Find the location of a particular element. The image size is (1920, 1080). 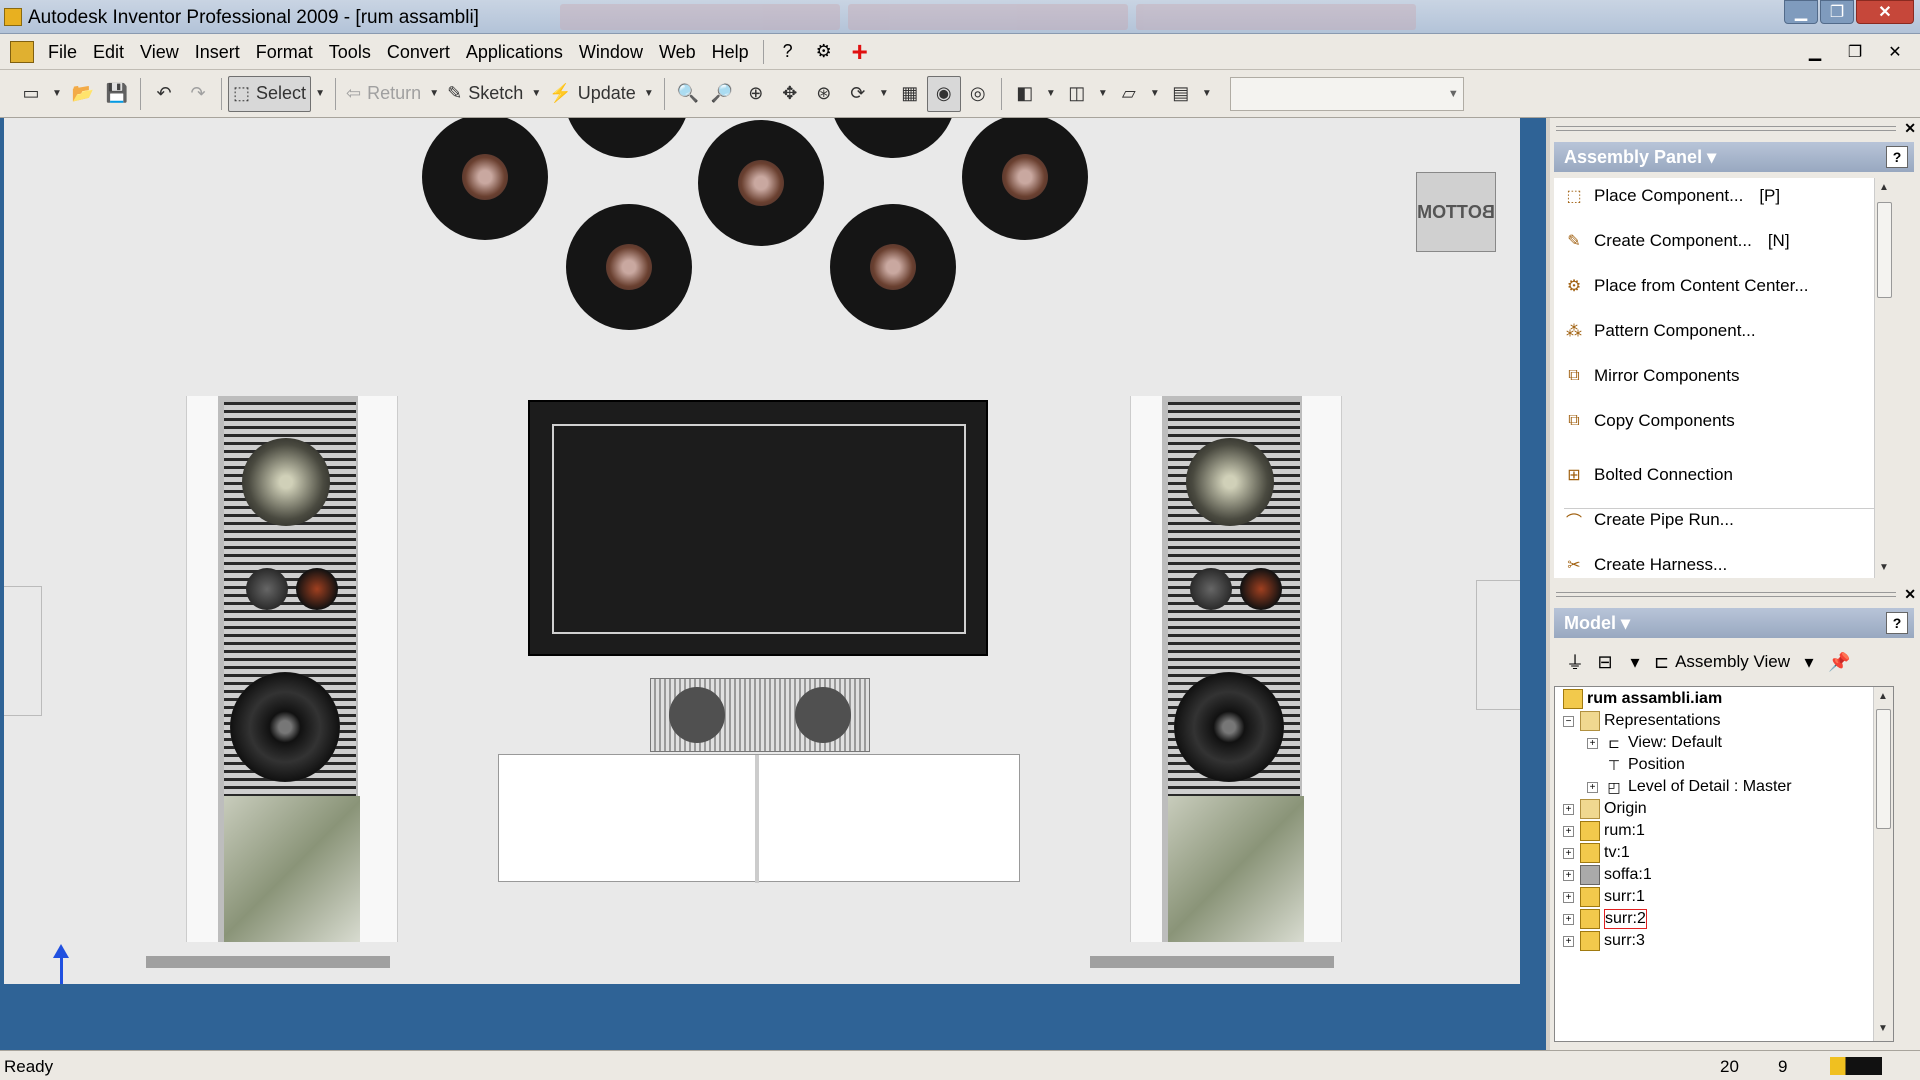

menu-format: Format is located at coordinates (284, 52).